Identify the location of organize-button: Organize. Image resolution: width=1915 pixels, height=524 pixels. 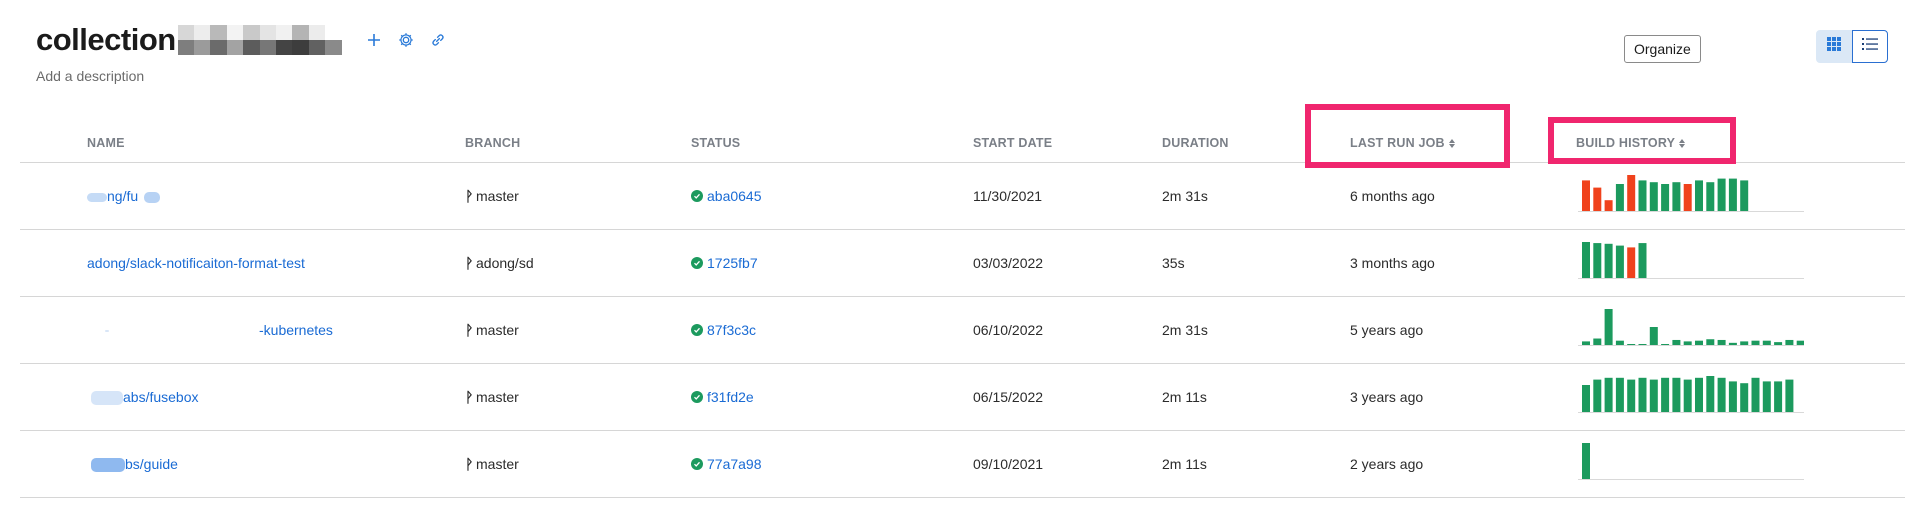
(1662, 49).